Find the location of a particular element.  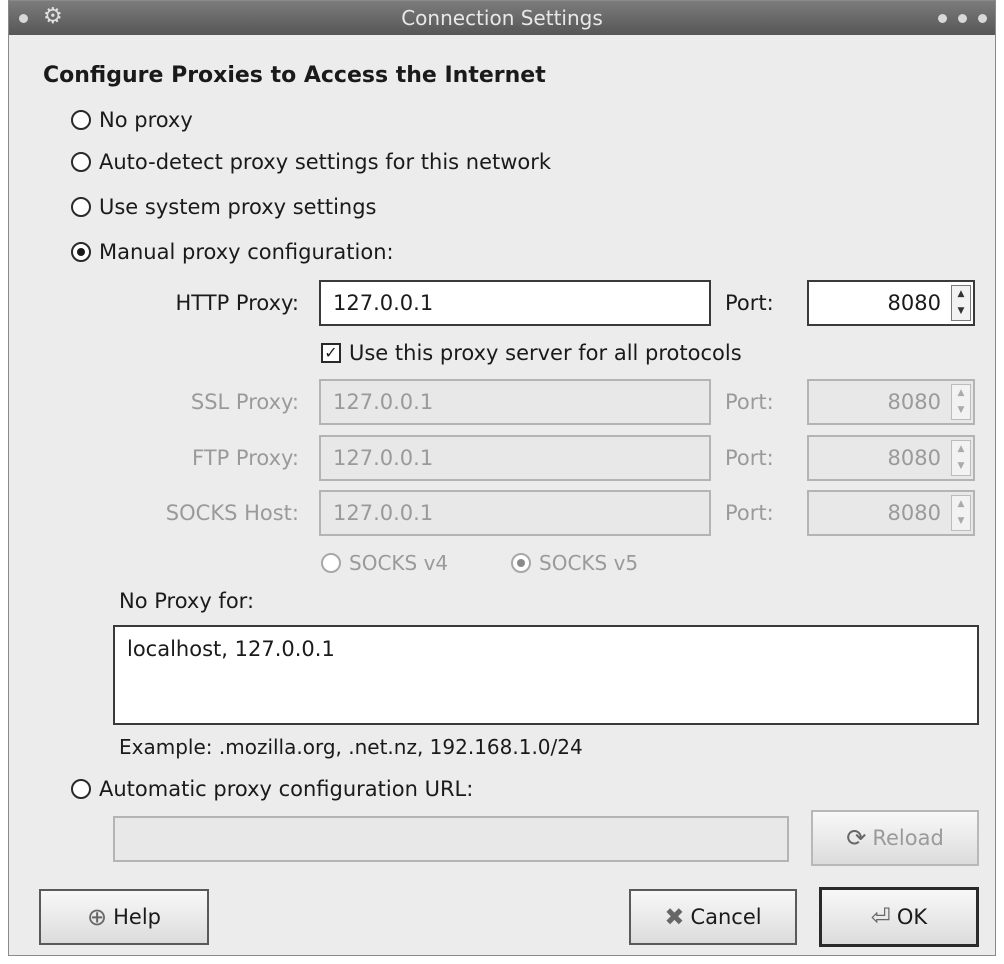

return-icon: ⏎ is located at coordinates (880, 917).